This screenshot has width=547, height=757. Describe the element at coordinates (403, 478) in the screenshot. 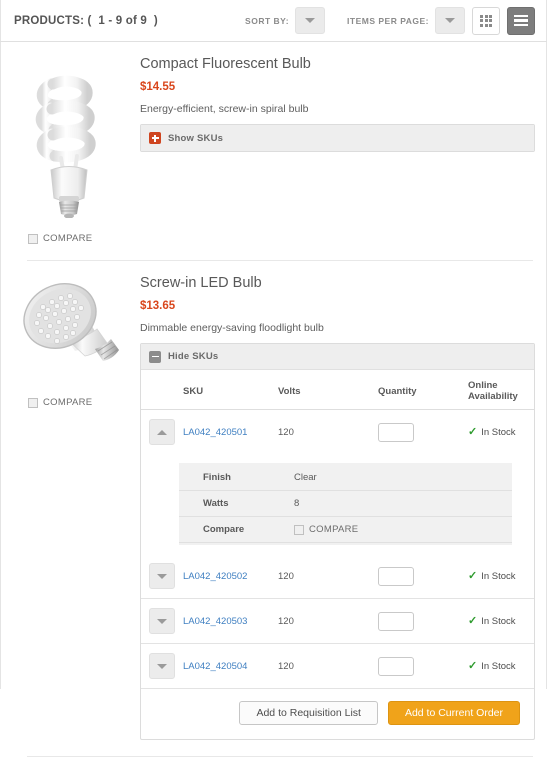

I see `attribute-value: Clear` at that location.